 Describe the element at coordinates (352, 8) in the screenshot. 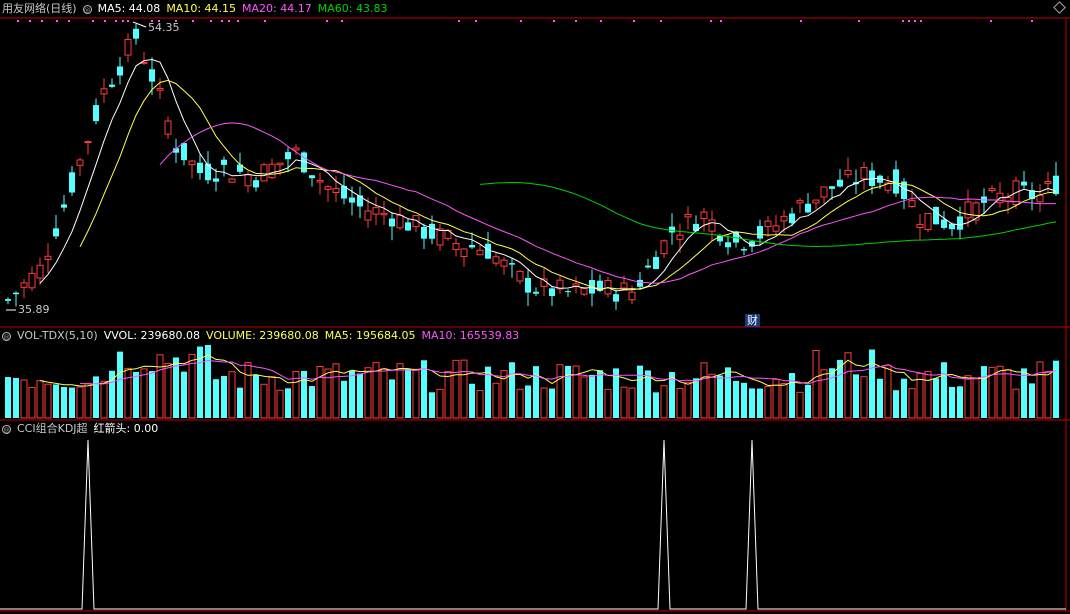

I see `ma60-label: MA60: 43.83` at that location.